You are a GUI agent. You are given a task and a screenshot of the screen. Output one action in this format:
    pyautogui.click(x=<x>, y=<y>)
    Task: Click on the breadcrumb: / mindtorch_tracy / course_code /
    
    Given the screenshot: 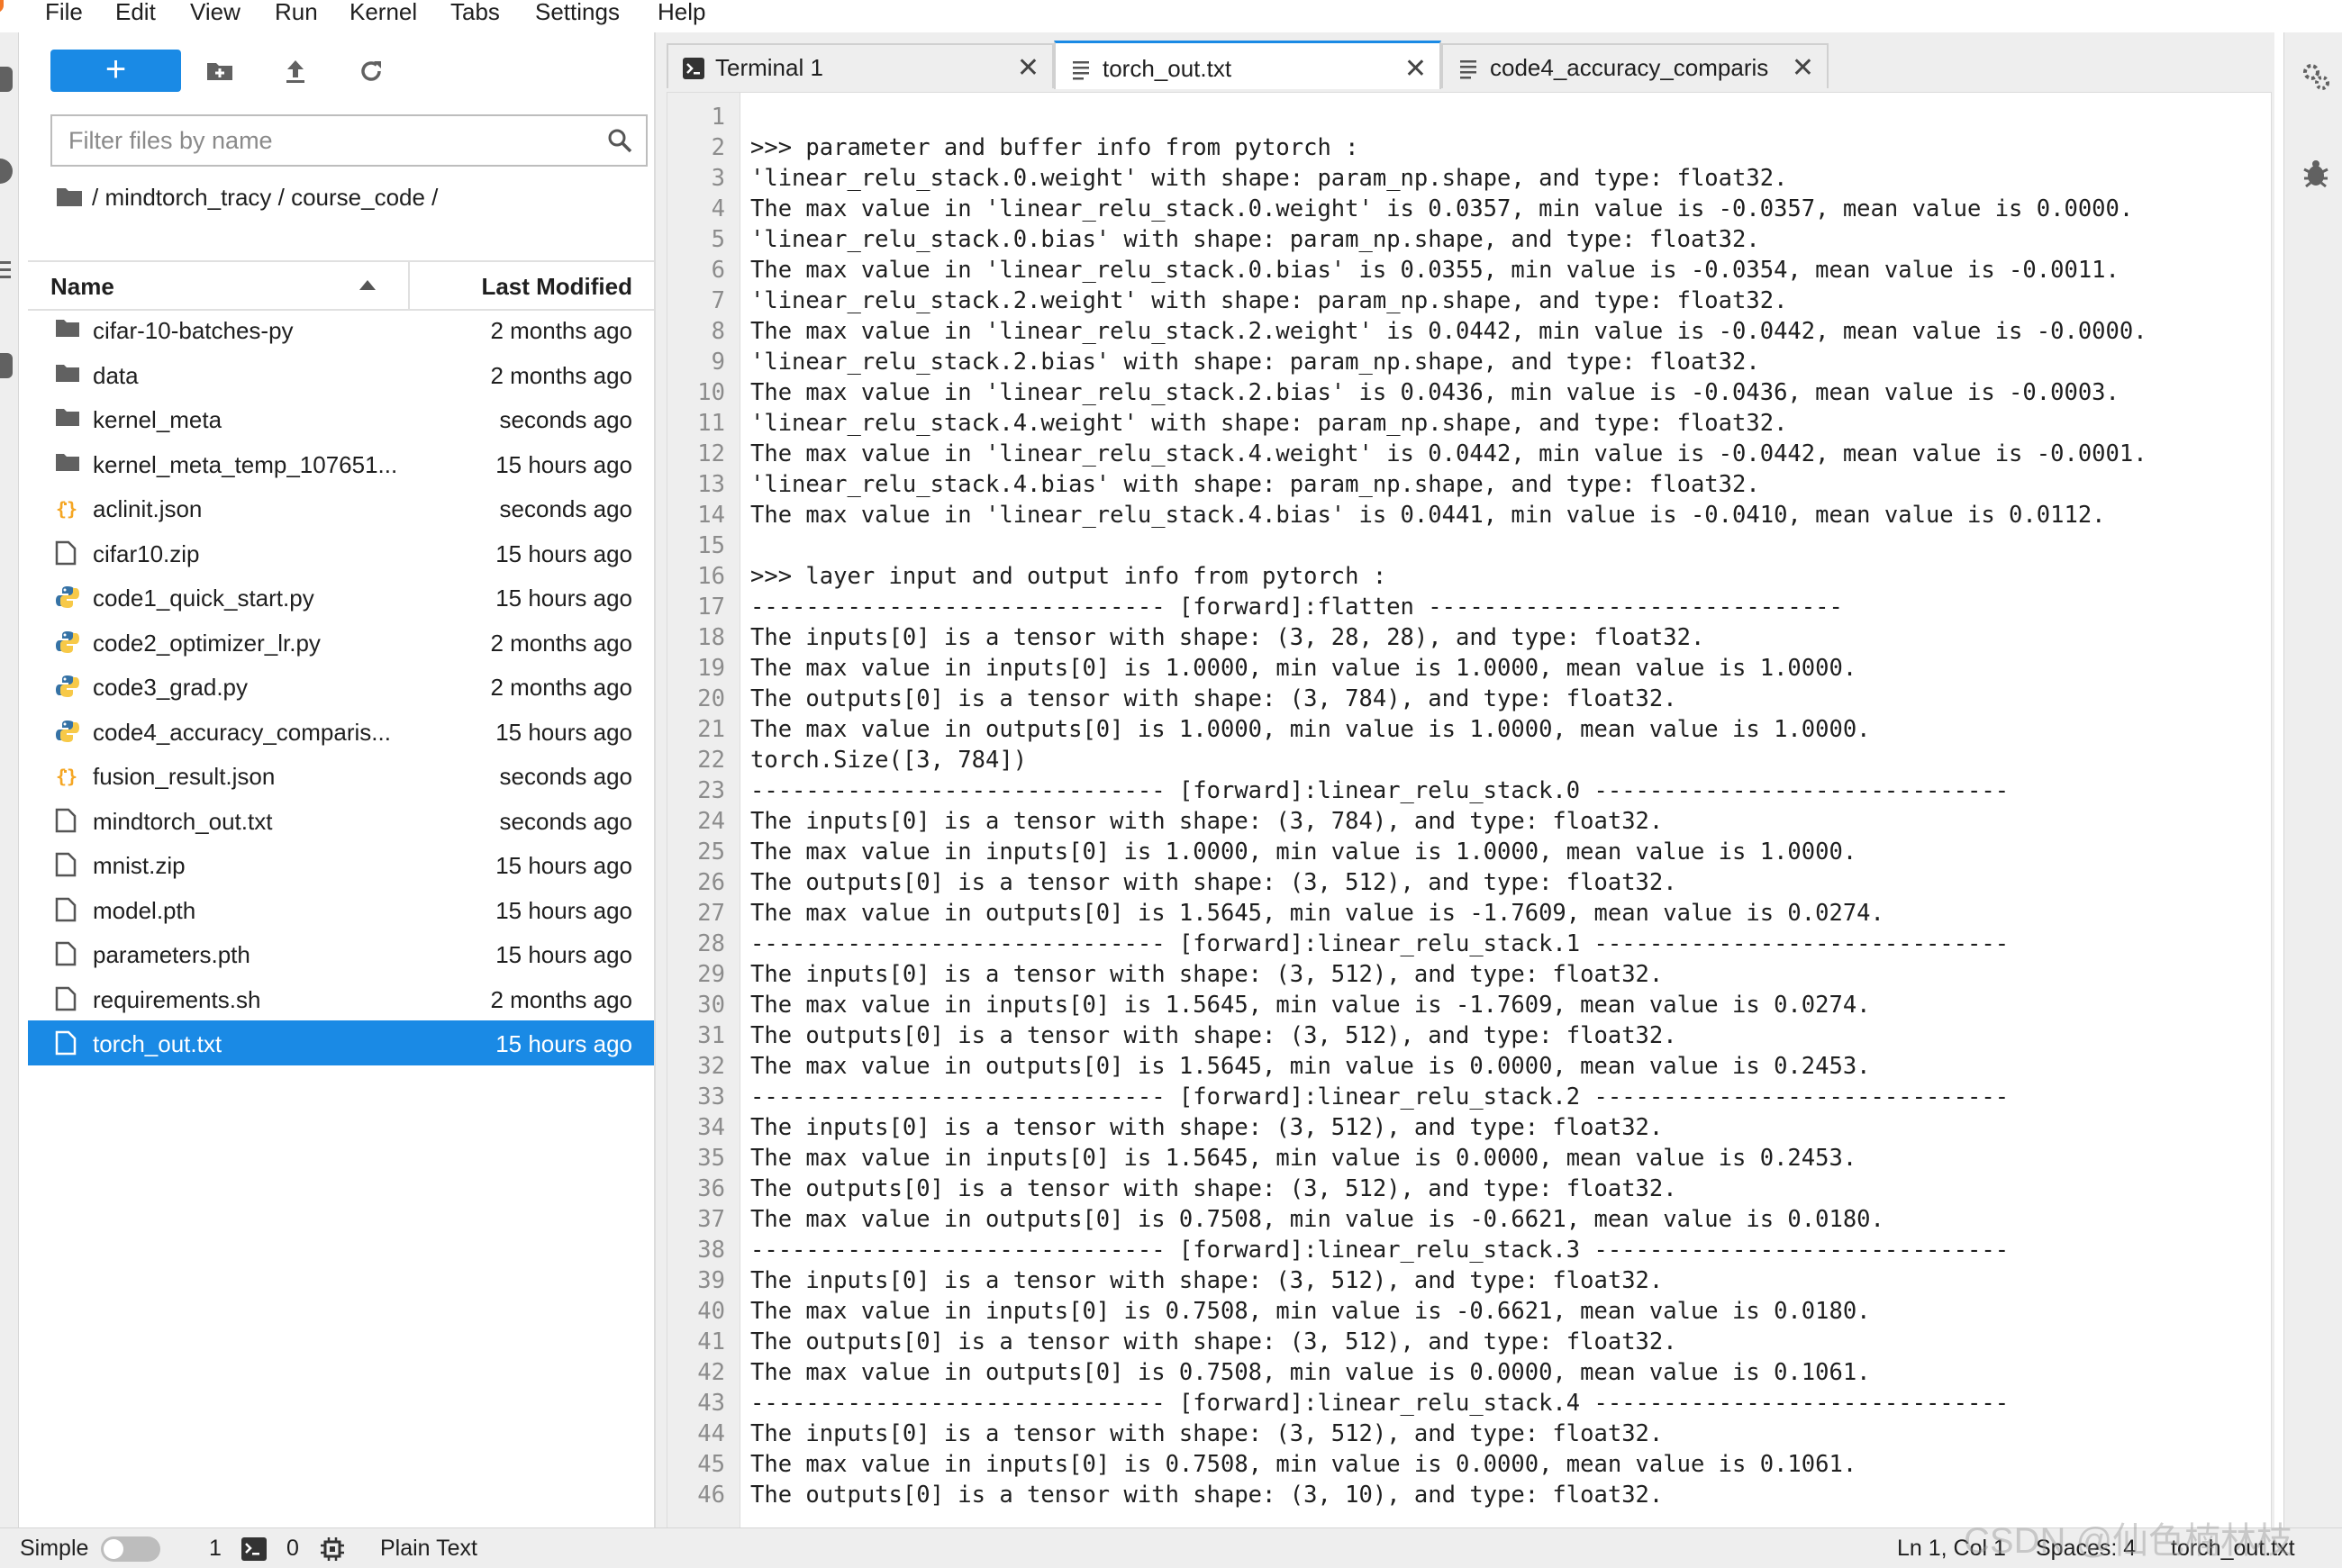 What is the action you would take?
    pyautogui.click(x=247, y=198)
    